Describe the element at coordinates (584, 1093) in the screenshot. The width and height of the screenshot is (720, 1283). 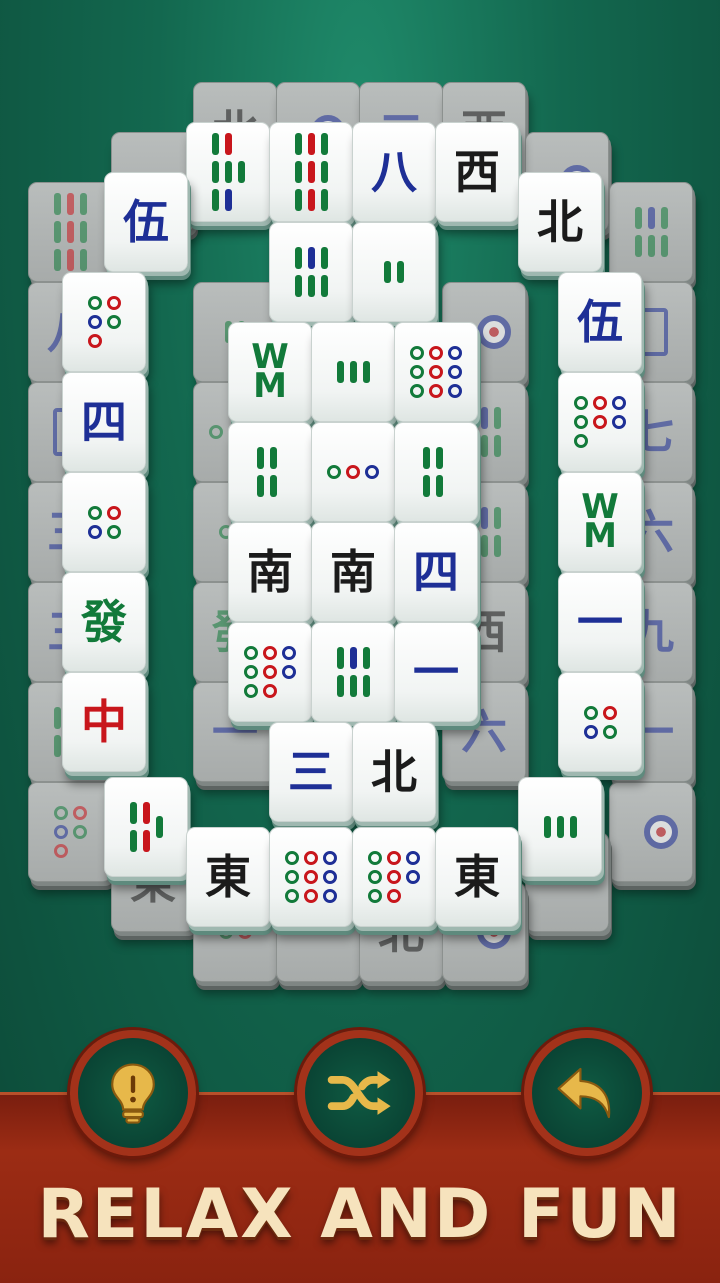
I see `undo-arrow-icon` at that location.